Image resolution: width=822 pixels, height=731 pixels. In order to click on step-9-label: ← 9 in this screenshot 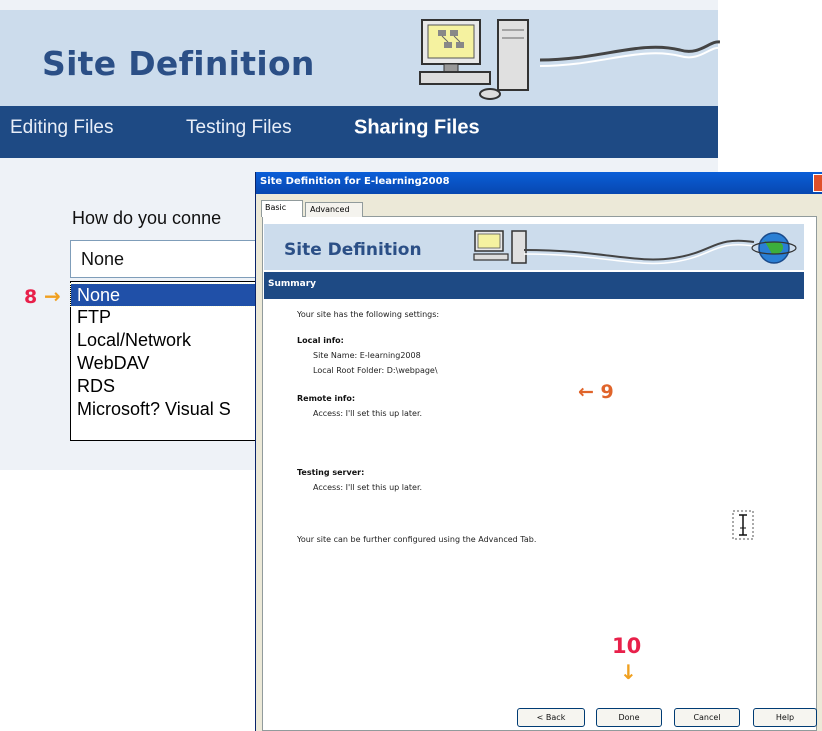, I will do `click(596, 392)`.